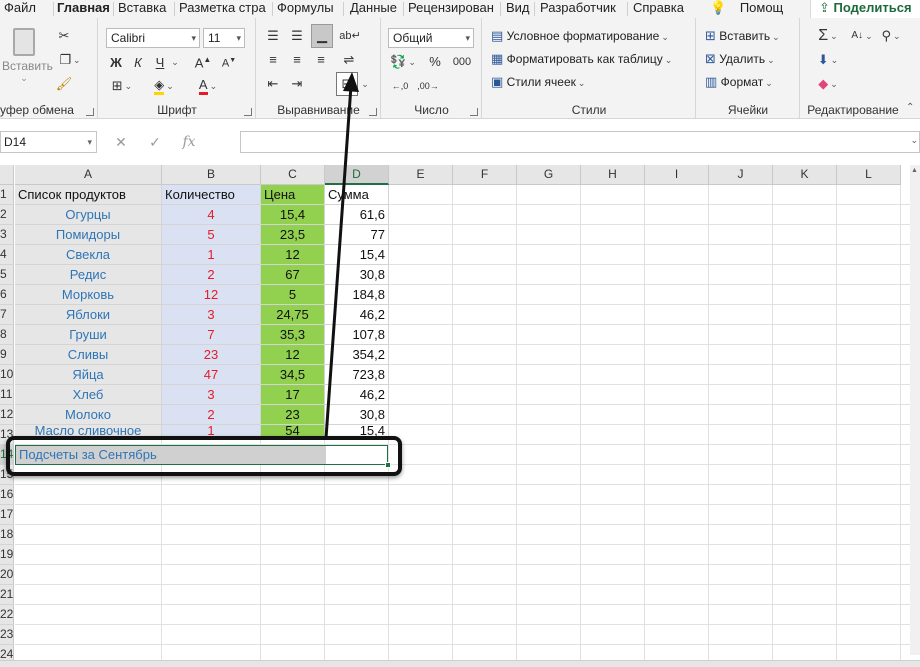  I want to click on tab-help: Справка, so click(661, 9).